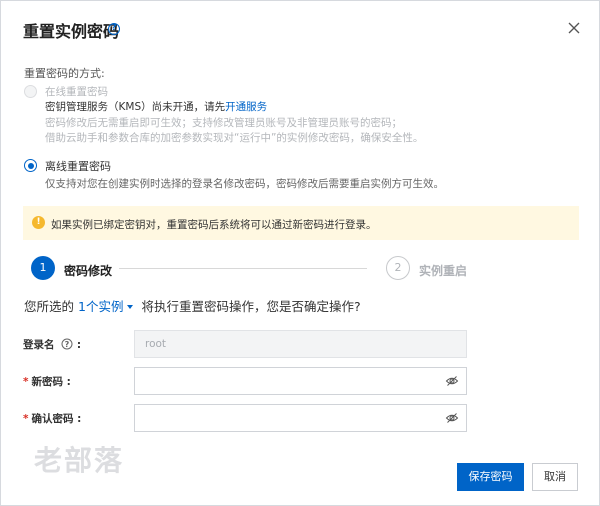 This screenshot has width=600, height=506. I want to click on offline-note: 仅支持对您在创建实例时选择的登录名修改密码，密码修改后需要重启实例方可生效。, so click(244, 184).